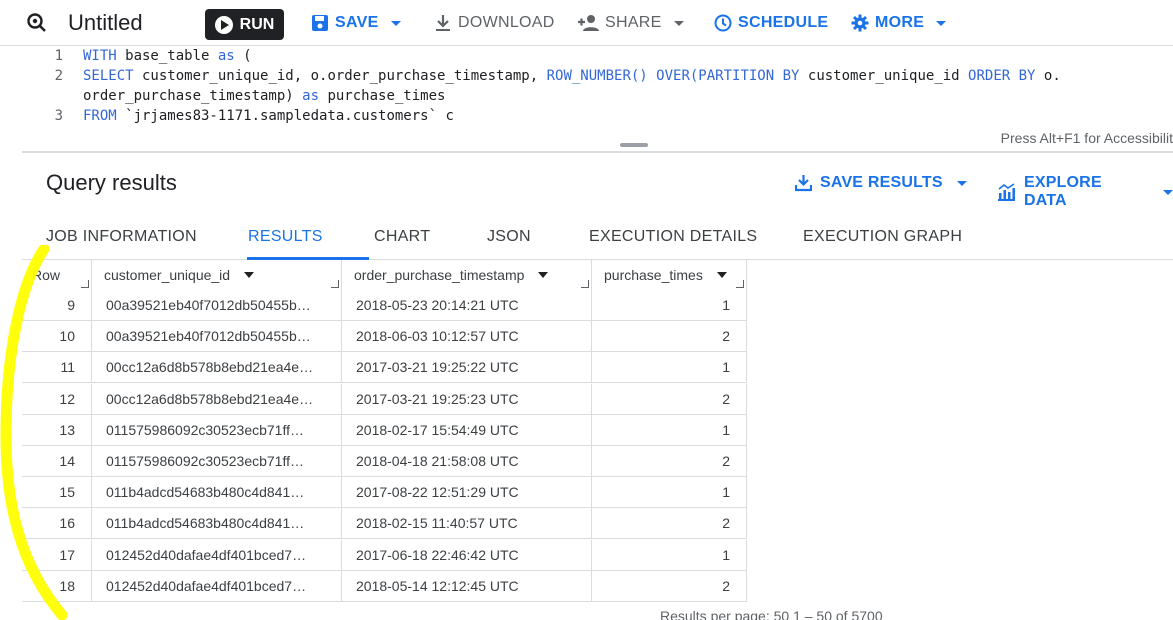 The width and height of the screenshot is (1173, 620). Describe the element at coordinates (257, 24) in the screenshot. I see `run-label: RUN` at that location.